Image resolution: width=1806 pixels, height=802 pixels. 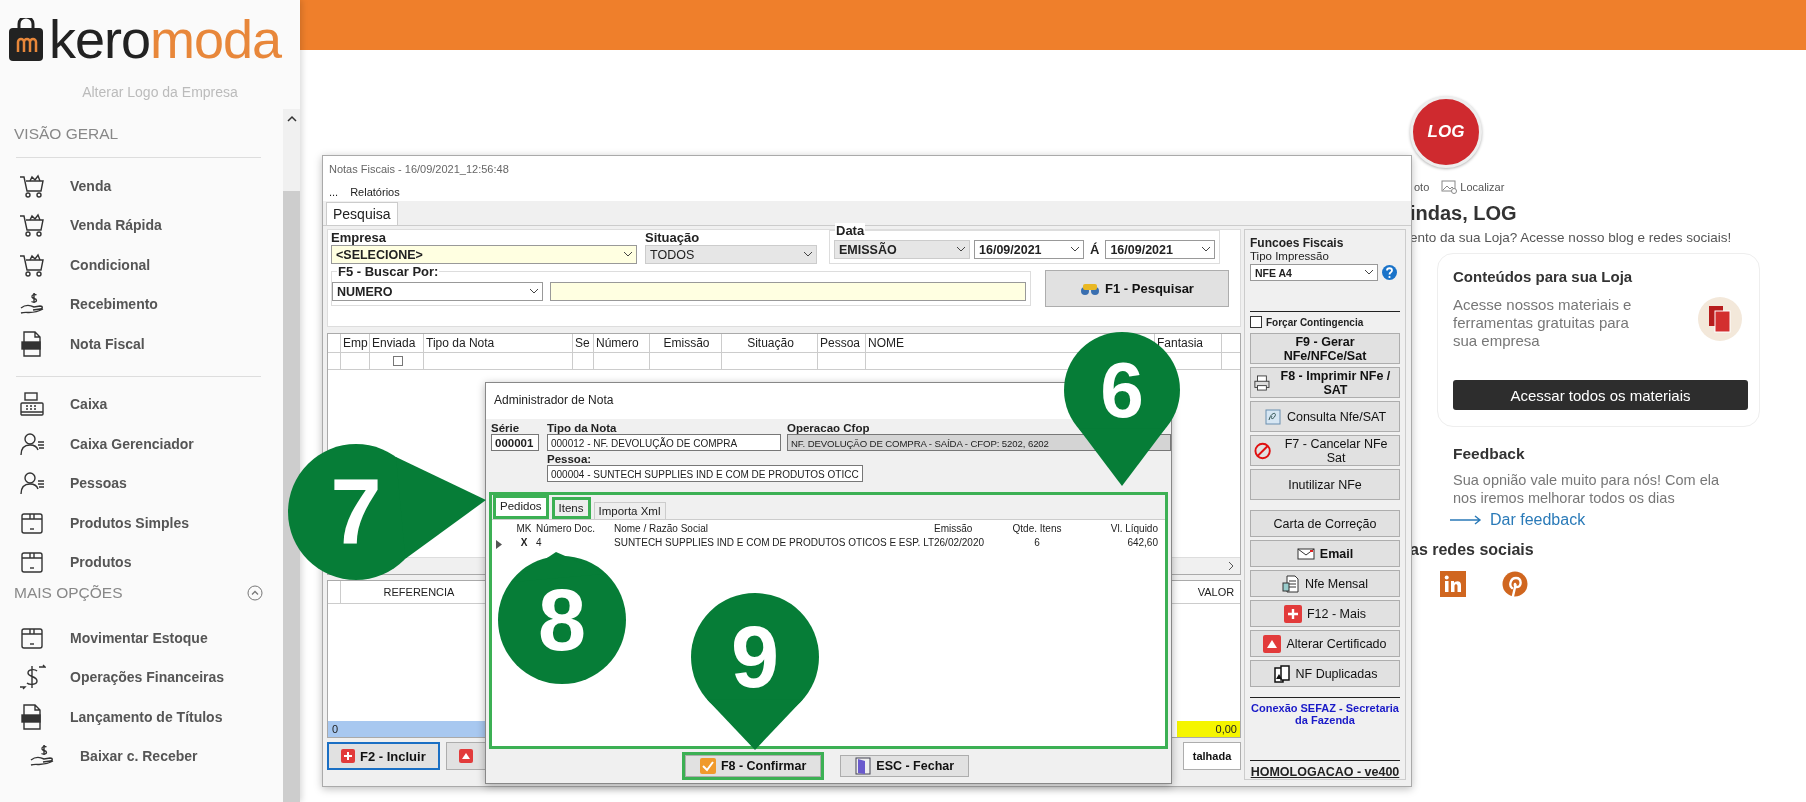 What do you see at coordinates (629, 510) in the screenshot?
I see `tab: Importa Xml` at bounding box center [629, 510].